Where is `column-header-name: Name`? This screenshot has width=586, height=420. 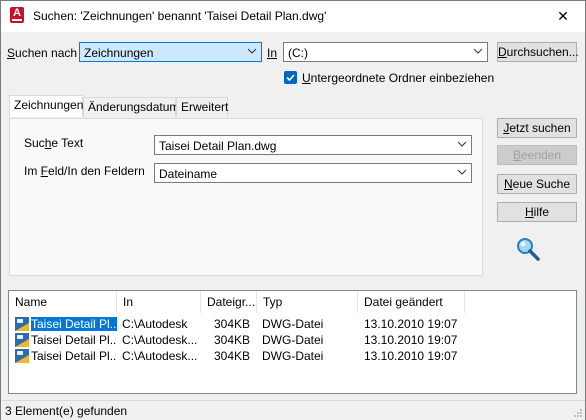
column-header-name: Name is located at coordinates (63, 302).